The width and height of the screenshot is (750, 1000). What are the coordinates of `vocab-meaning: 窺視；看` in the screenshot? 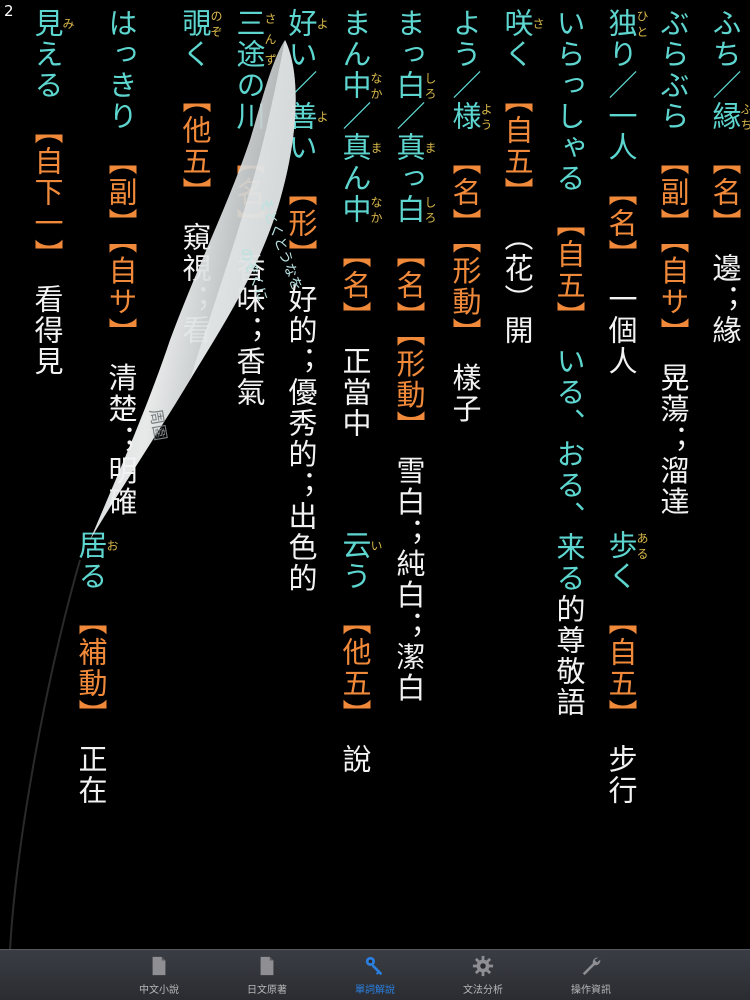 It's located at (195, 284).